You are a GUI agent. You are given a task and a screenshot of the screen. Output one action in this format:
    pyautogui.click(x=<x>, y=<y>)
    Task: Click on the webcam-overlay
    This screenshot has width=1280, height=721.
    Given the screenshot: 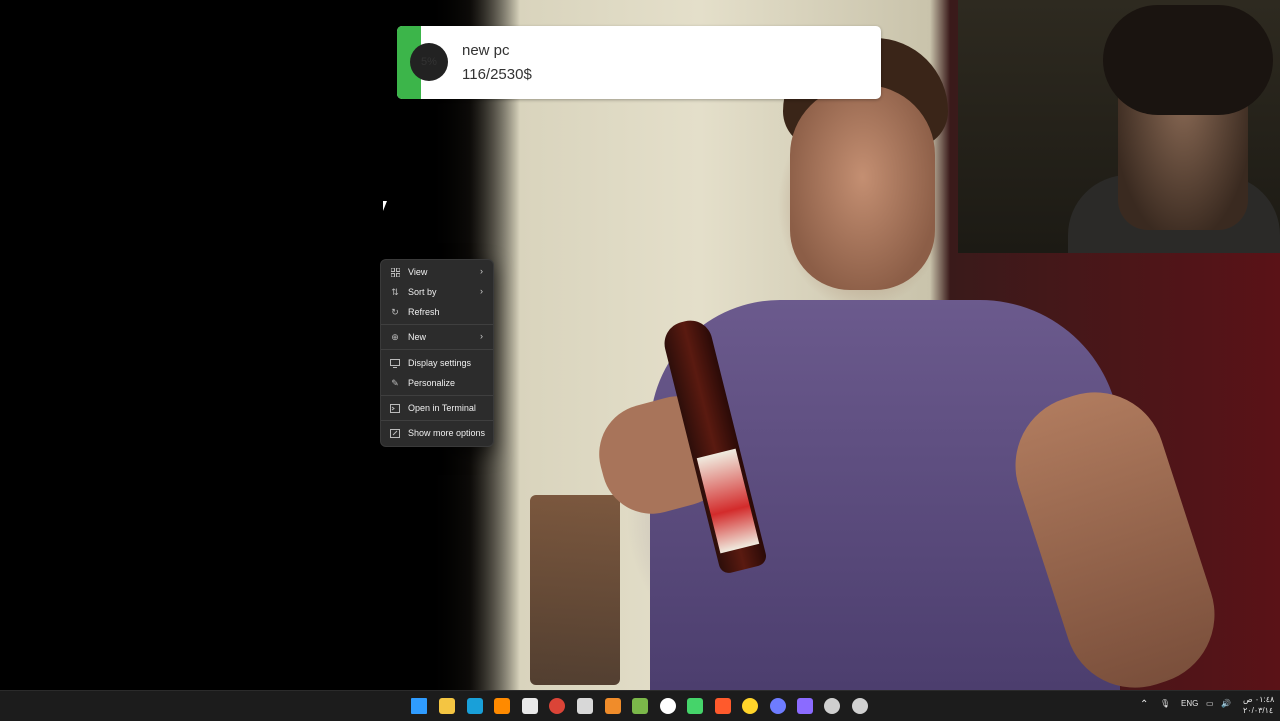 What is the action you would take?
    pyautogui.click(x=1119, y=126)
    